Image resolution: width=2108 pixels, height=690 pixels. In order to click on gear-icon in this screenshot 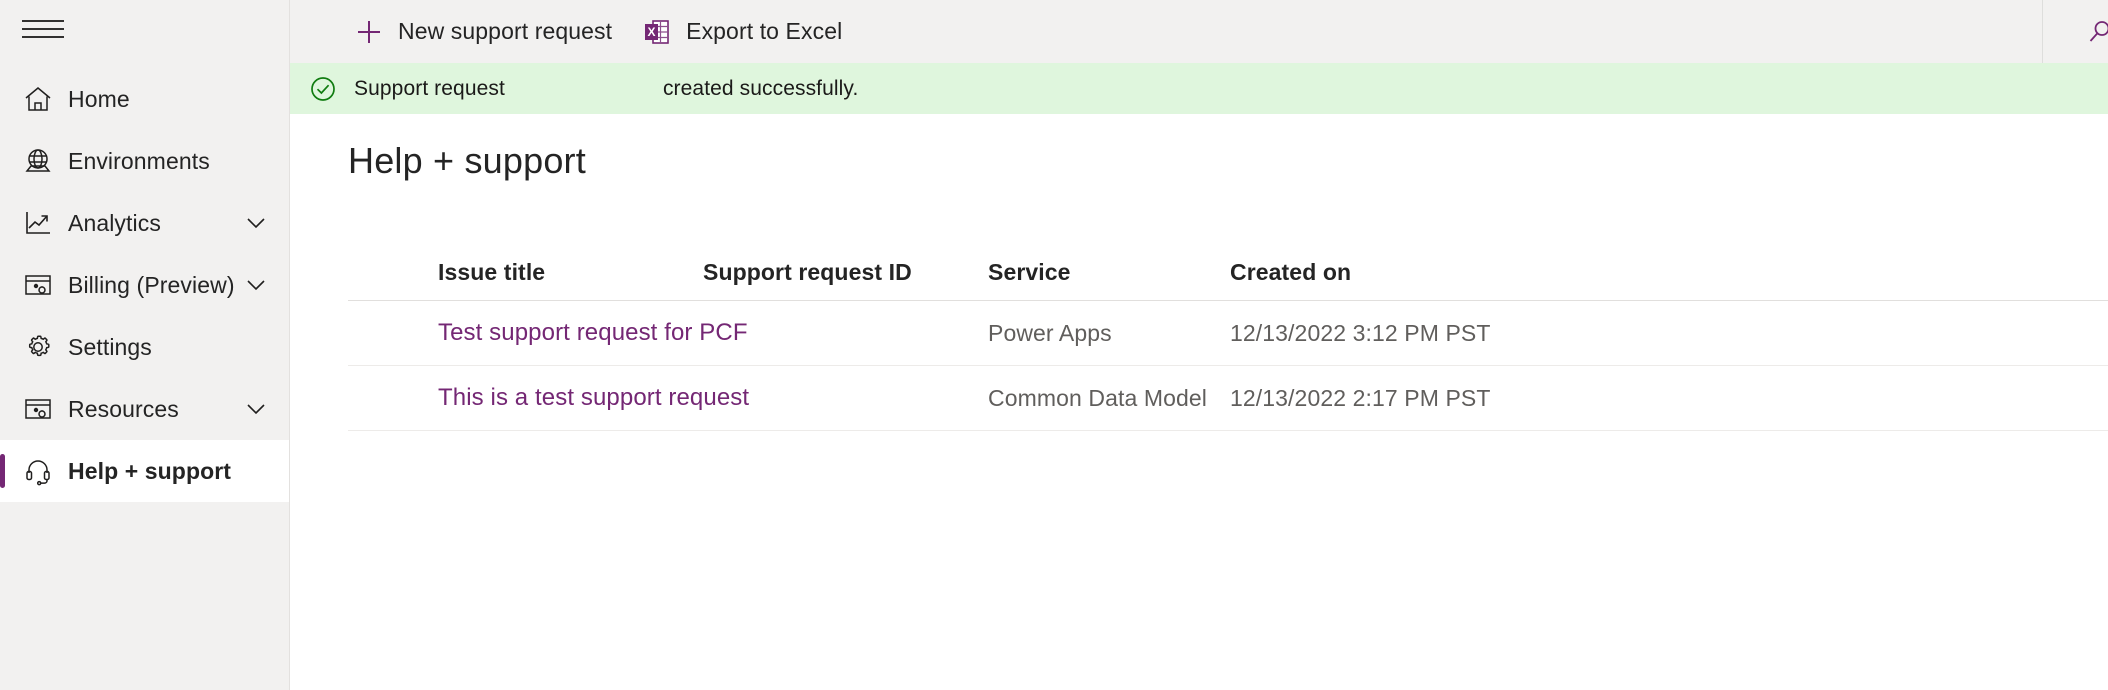, I will do `click(43, 347)`.